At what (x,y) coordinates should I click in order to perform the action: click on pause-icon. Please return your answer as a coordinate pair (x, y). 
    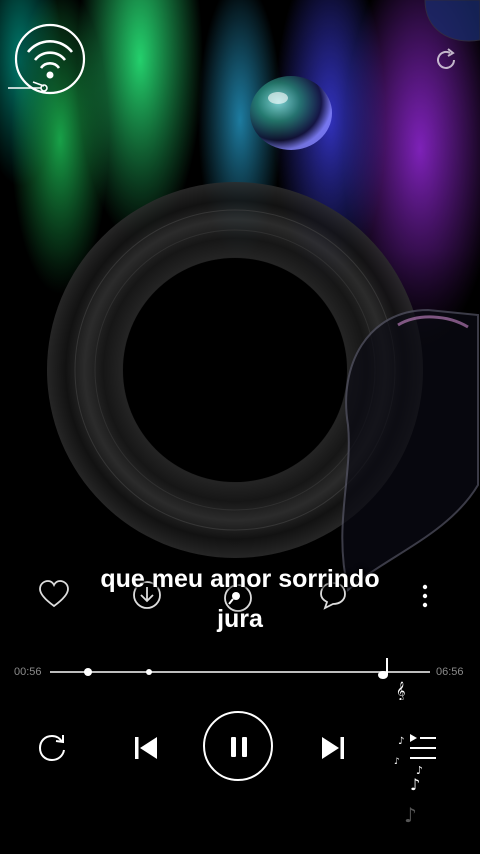
    Looking at the image, I should click on (239, 747).